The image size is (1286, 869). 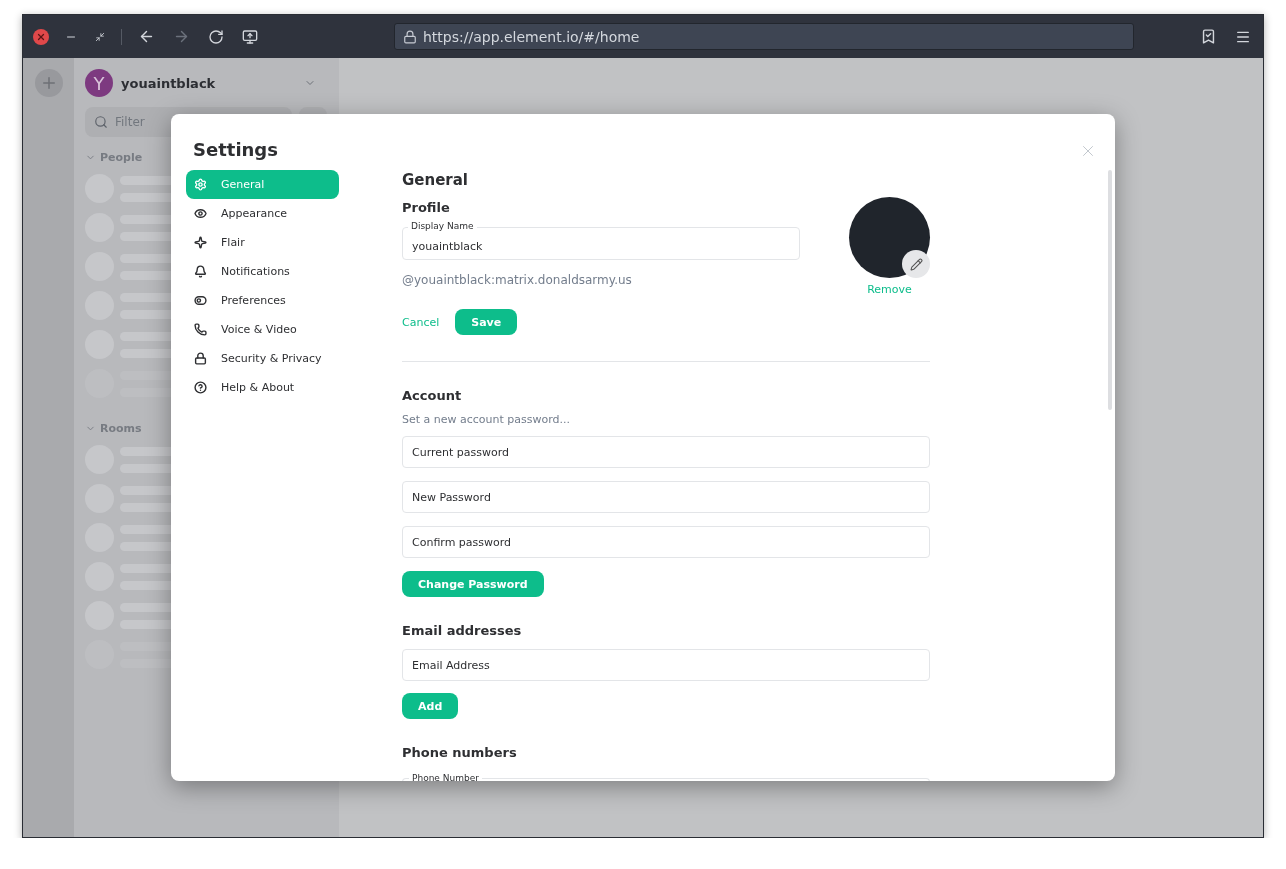 I want to click on dialog-title: Settings, so click(x=235, y=149).